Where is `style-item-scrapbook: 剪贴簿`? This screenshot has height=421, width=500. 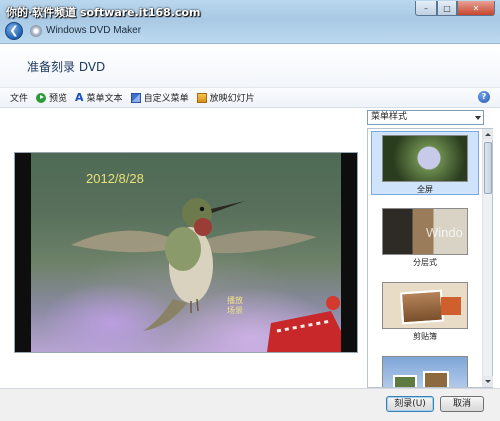
style-item-scrapbook: 剪贴簿 is located at coordinates (425, 311).